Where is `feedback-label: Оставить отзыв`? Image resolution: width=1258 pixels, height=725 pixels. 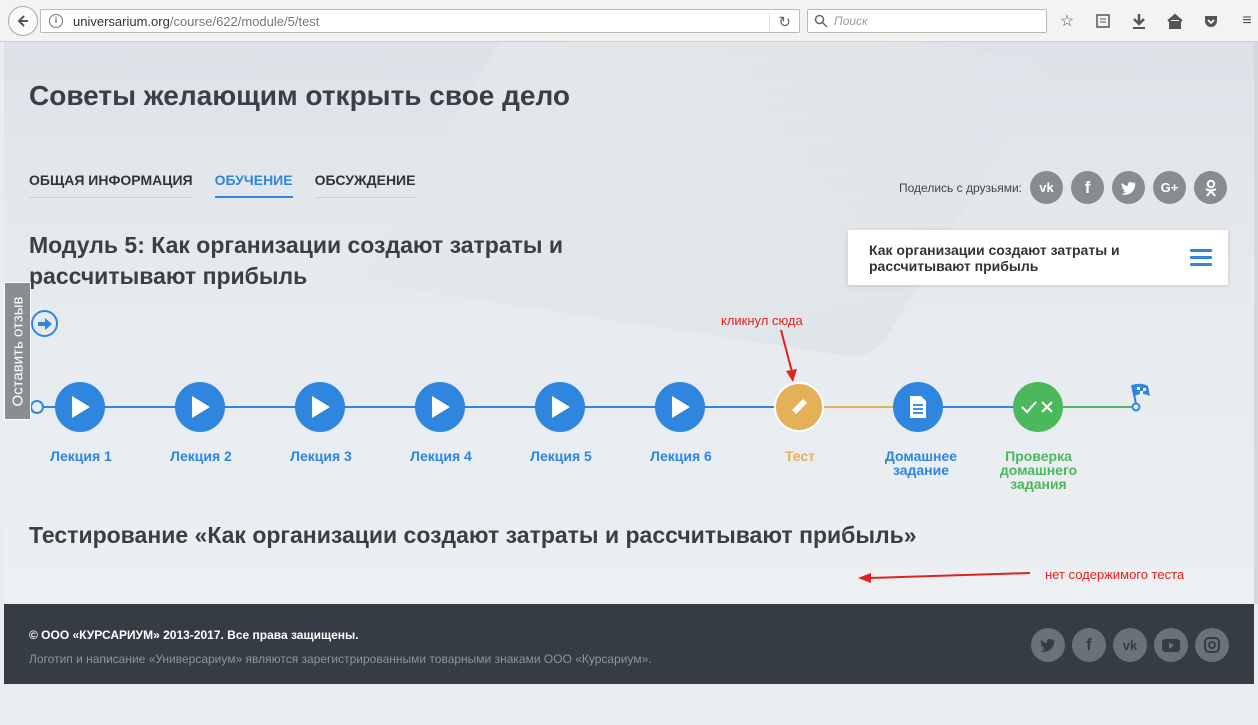
feedback-label: Оставить отзыв is located at coordinates (18, 351).